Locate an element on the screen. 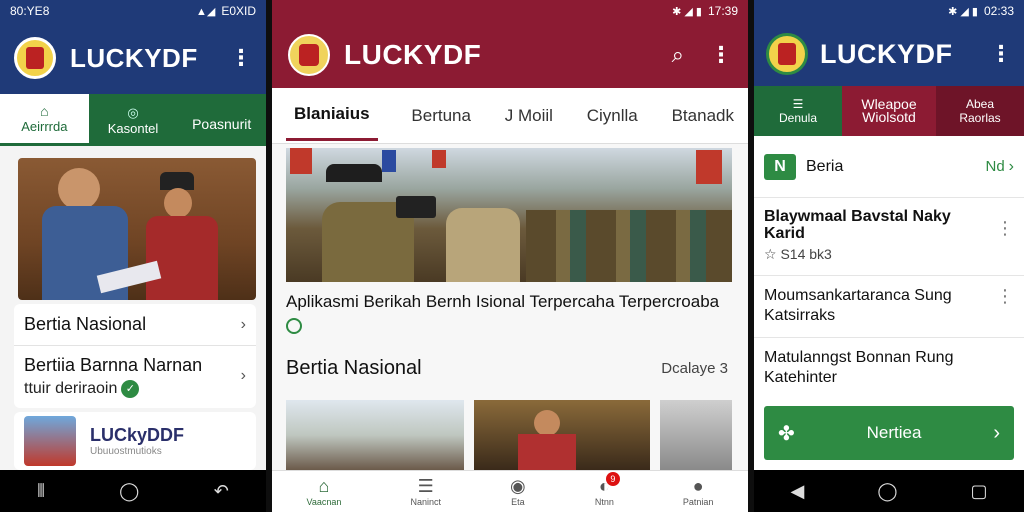  recents-icon: ▢ is located at coordinates (978, 491).